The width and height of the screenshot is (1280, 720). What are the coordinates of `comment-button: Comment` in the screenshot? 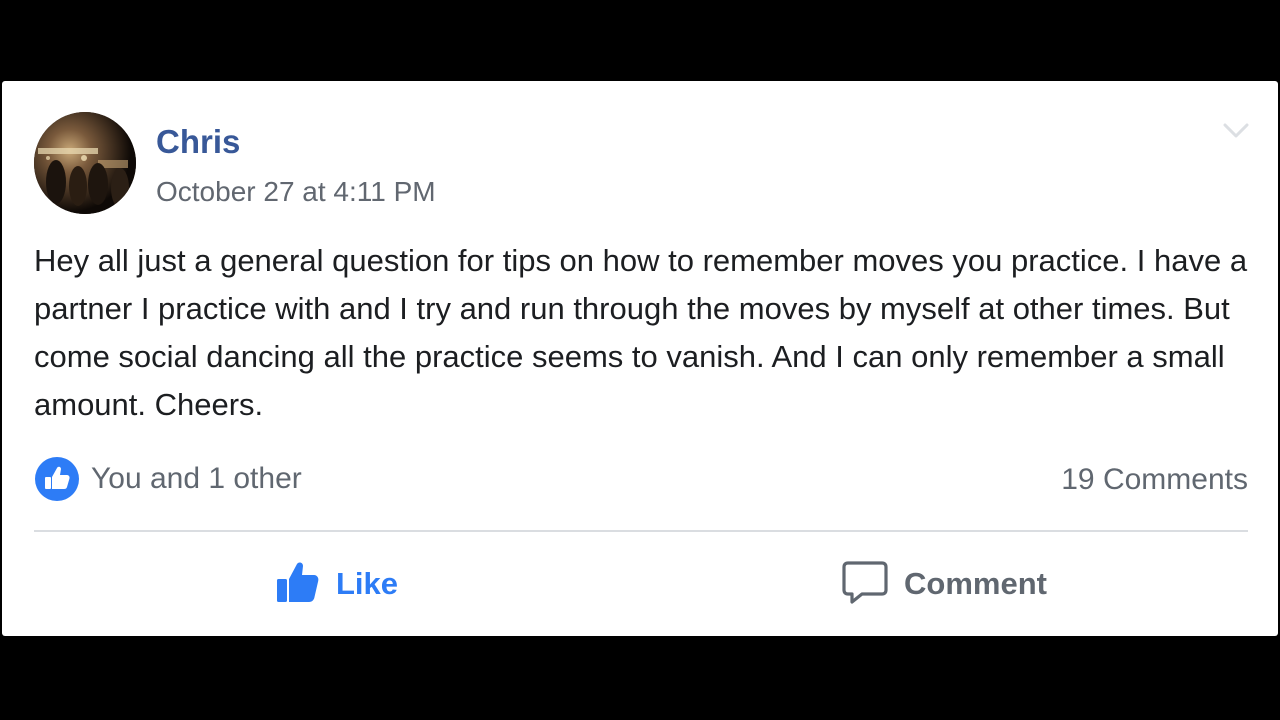 It's located at (943, 584).